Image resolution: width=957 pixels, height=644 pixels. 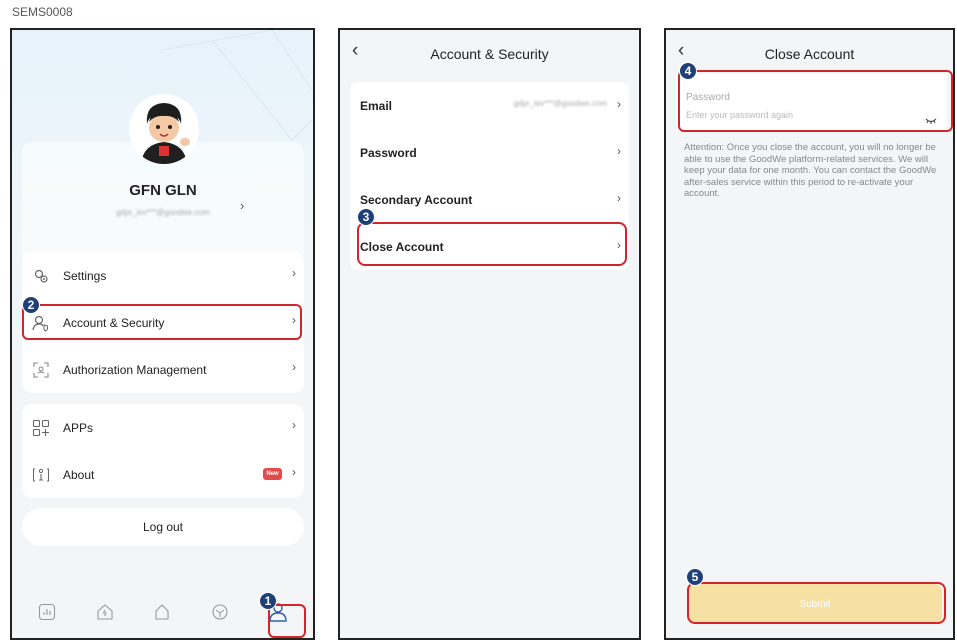 I want to click on highlight-profile-tab, so click(x=287, y=621).